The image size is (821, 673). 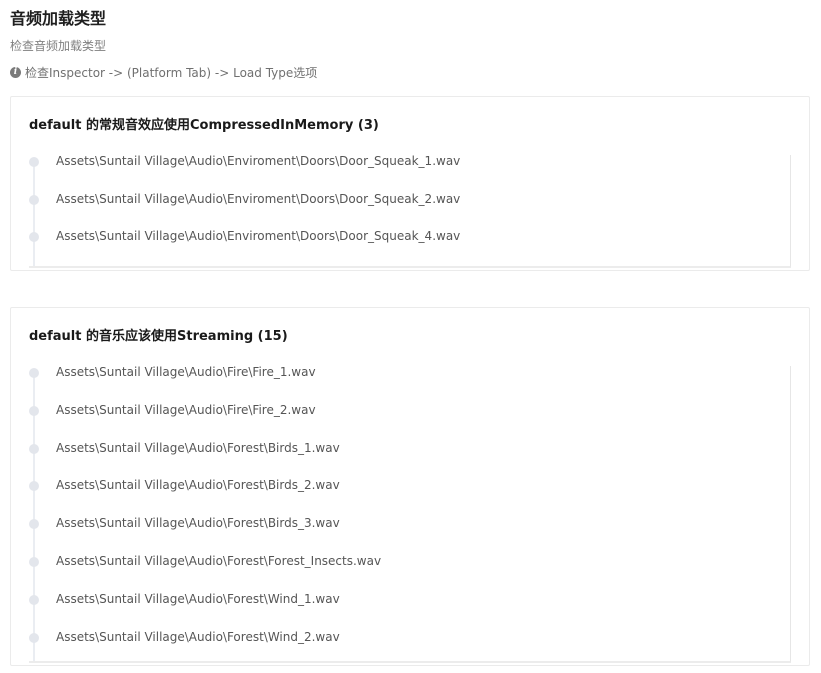 I want to click on info-icon: i, so click(x=15, y=72).